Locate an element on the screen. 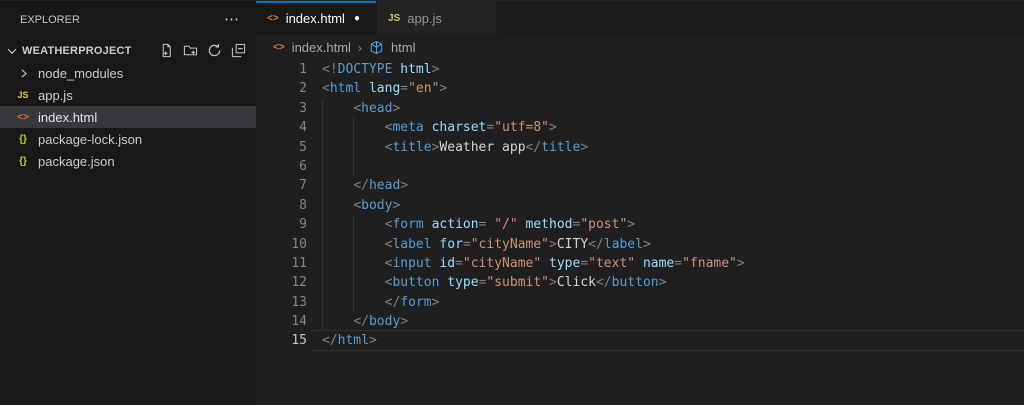 The height and width of the screenshot is (405, 1024). code-token: </ is located at coordinates (533, 147).